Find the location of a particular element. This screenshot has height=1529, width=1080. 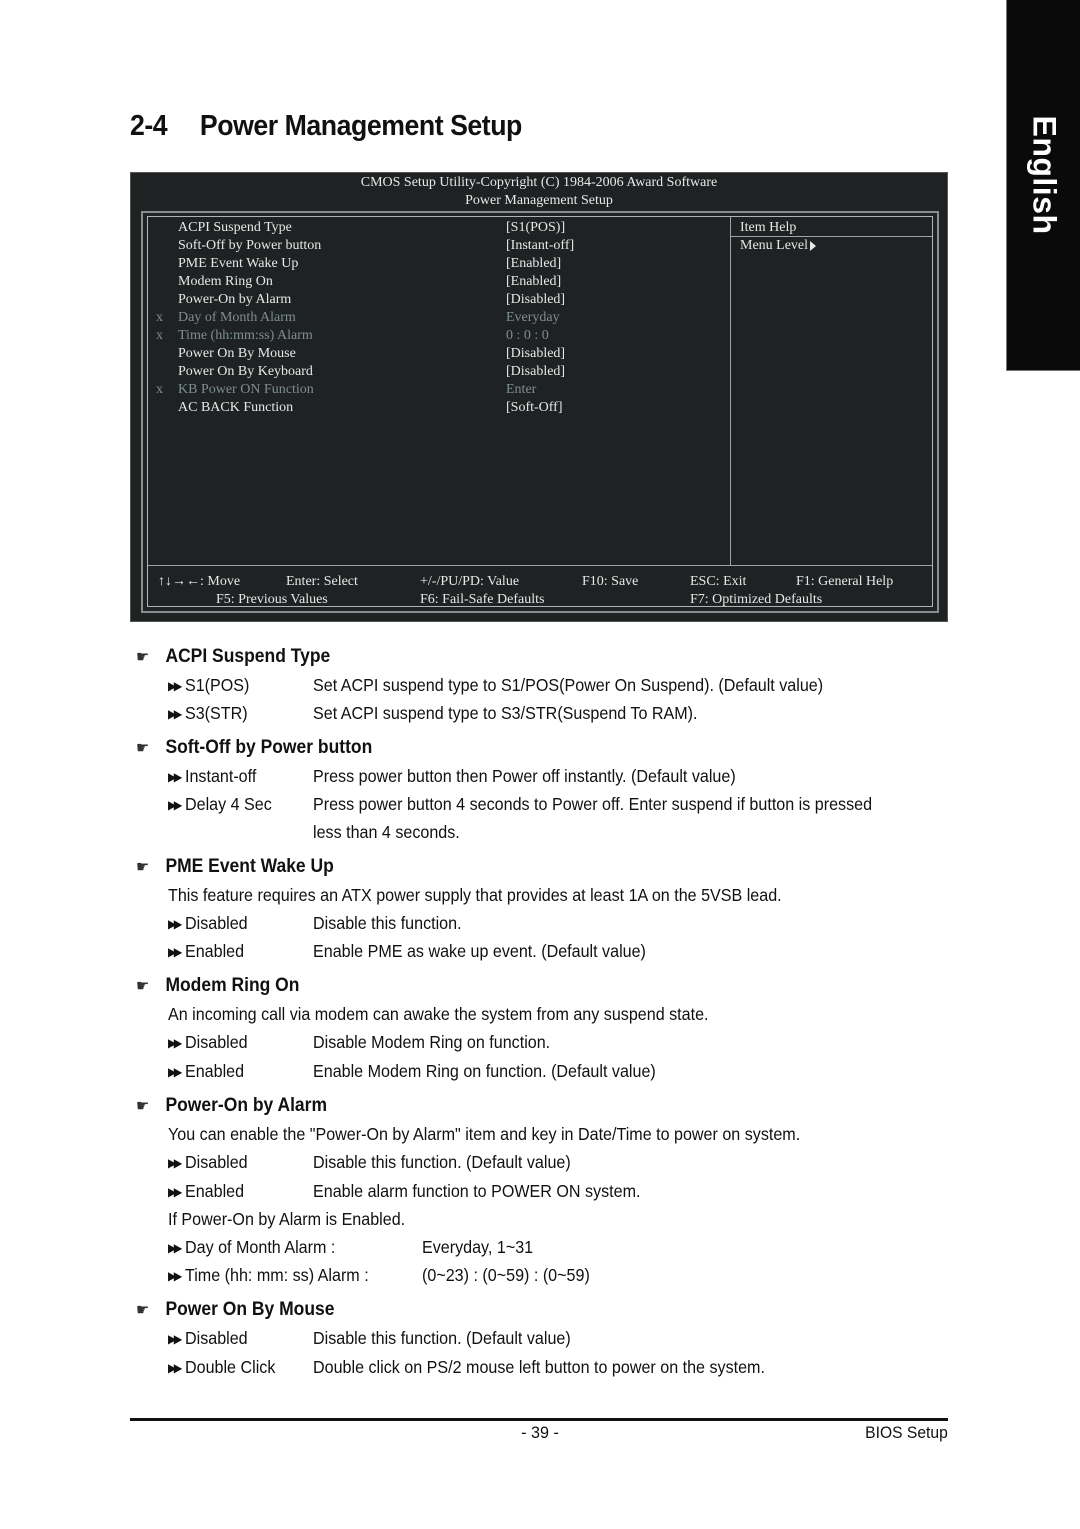

key-general-help: F1: General Help is located at coordinates (845, 581).